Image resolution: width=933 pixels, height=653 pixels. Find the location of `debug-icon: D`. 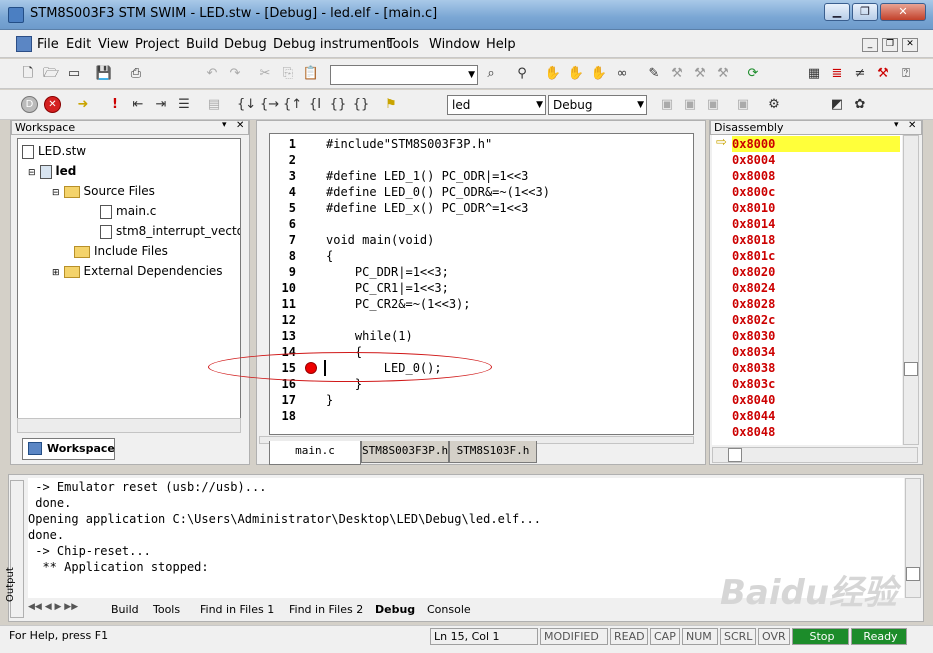

debug-icon: D is located at coordinates (29, 104).